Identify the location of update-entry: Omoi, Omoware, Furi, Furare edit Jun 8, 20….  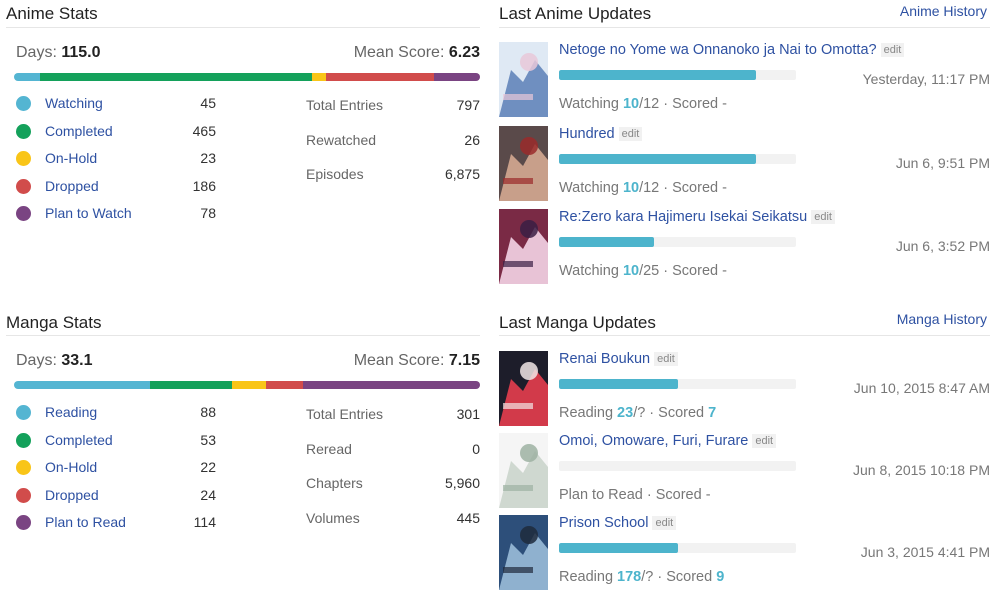
(744, 471).